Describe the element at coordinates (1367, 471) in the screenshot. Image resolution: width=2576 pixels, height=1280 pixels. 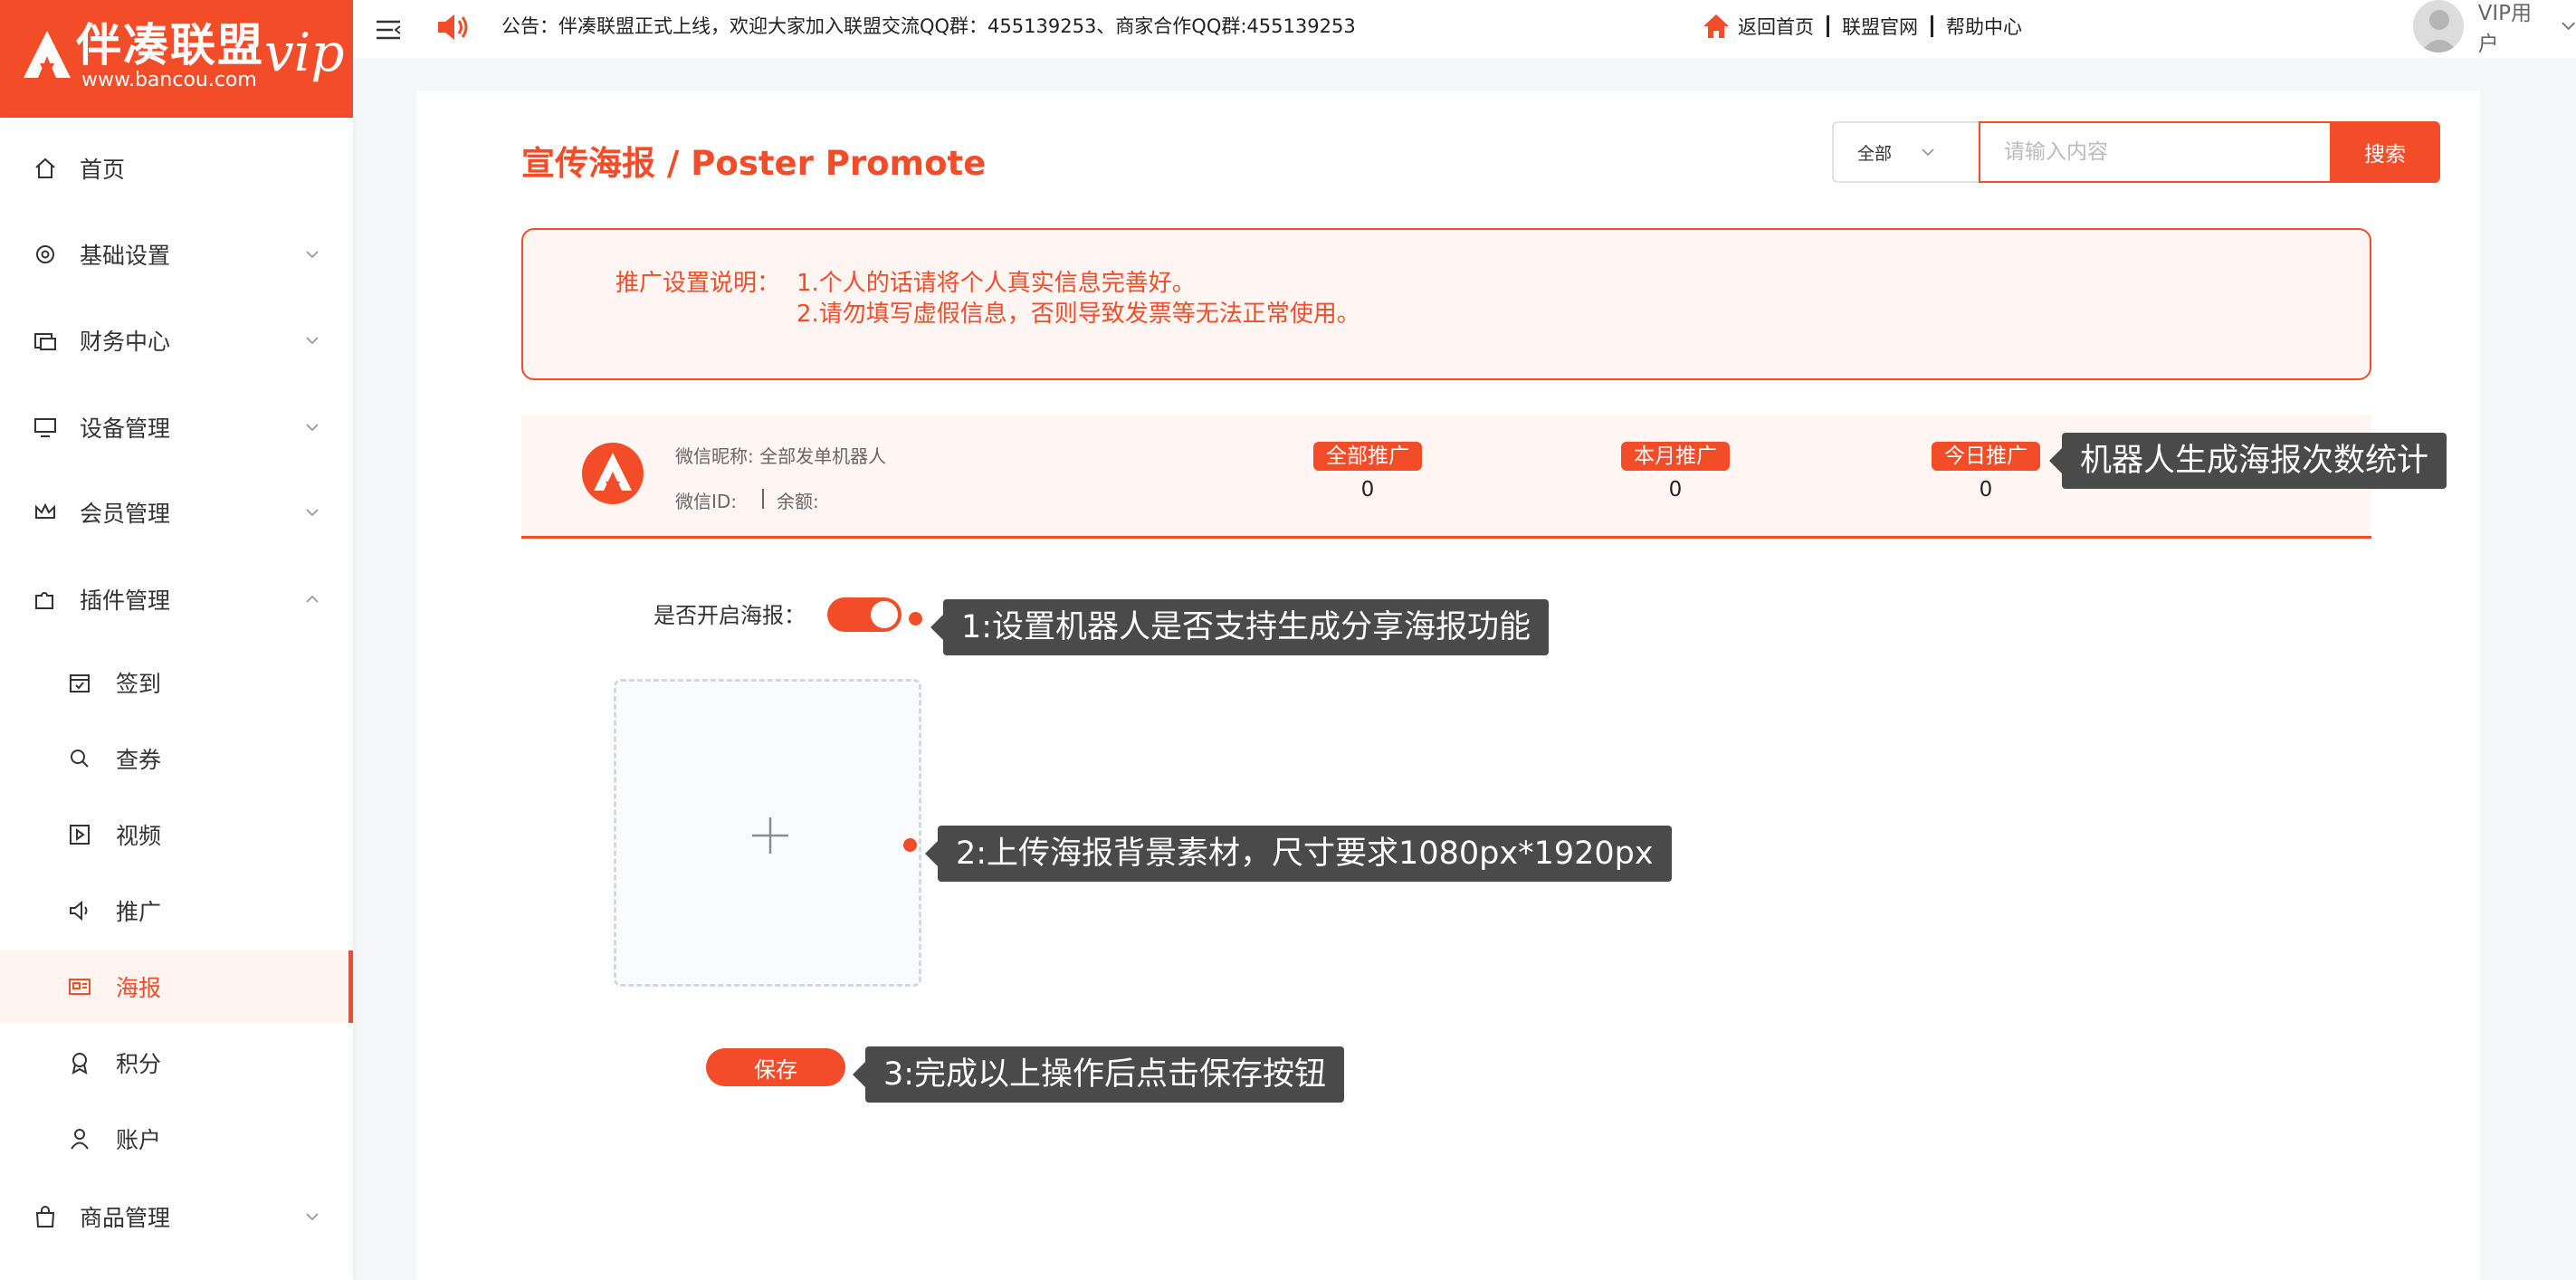
I see `stat-total: 全部推广 0` at that location.